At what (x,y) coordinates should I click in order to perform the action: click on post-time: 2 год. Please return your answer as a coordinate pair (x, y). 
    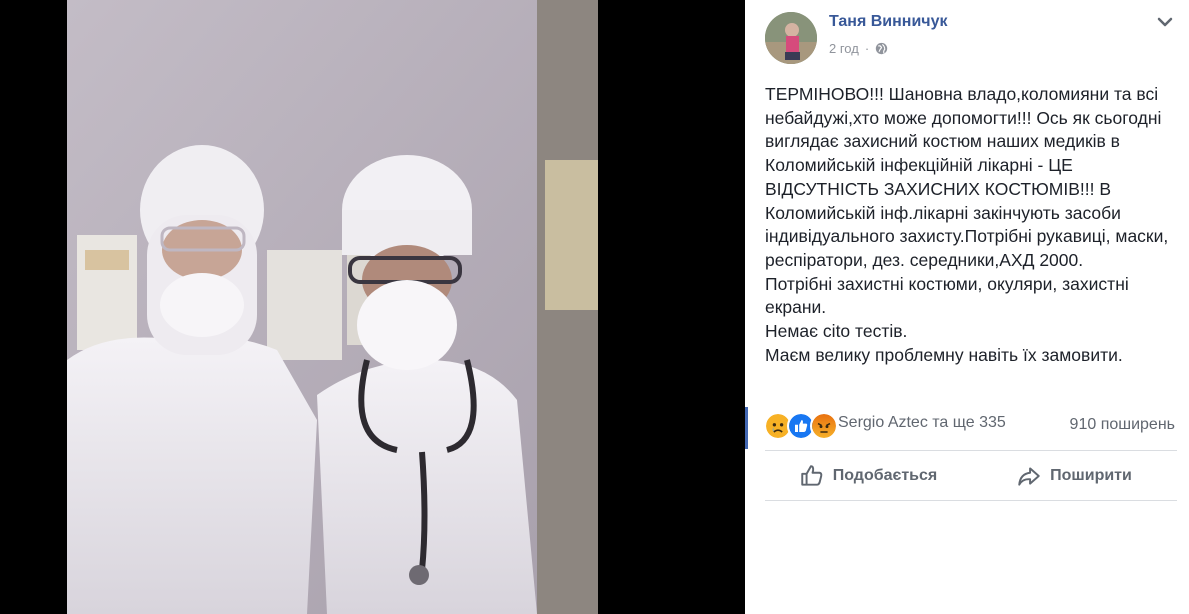
    Looking at the image, I should click on (844, 48).